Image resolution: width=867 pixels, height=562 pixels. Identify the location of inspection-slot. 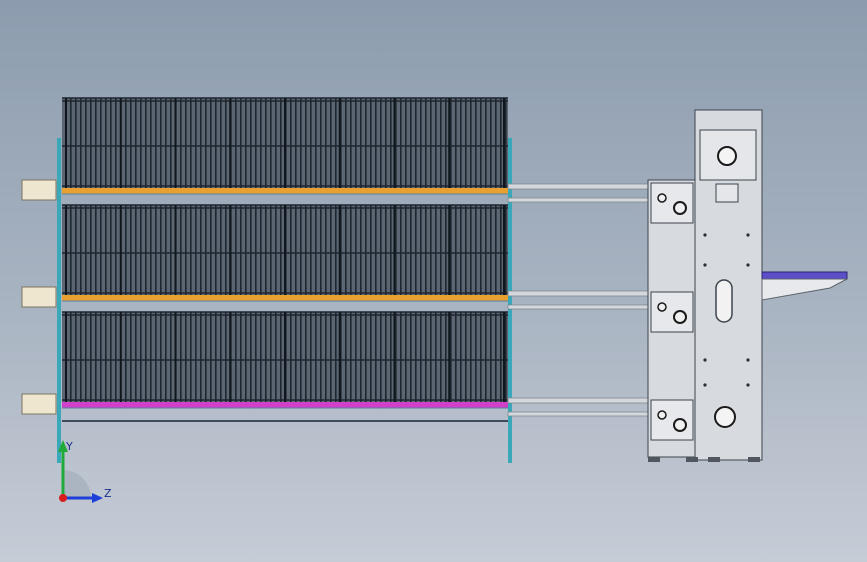
(724, 301).